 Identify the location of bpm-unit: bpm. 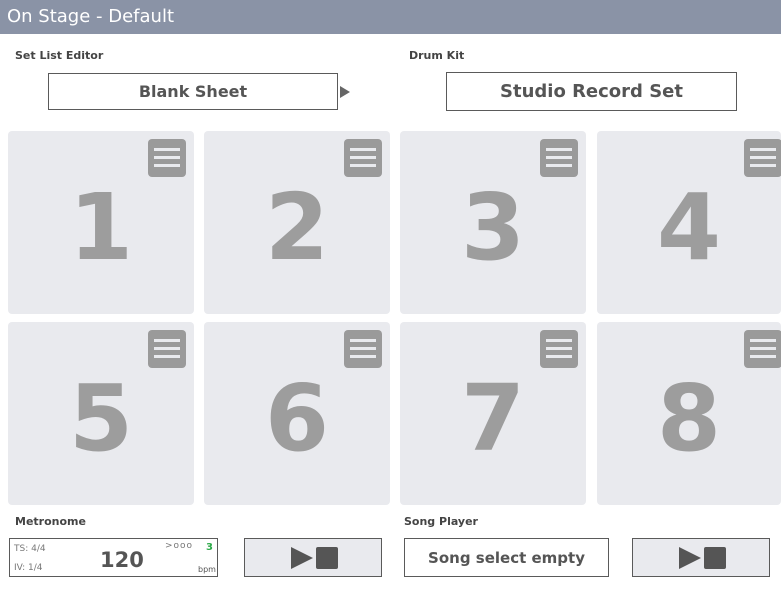
(207, 569).